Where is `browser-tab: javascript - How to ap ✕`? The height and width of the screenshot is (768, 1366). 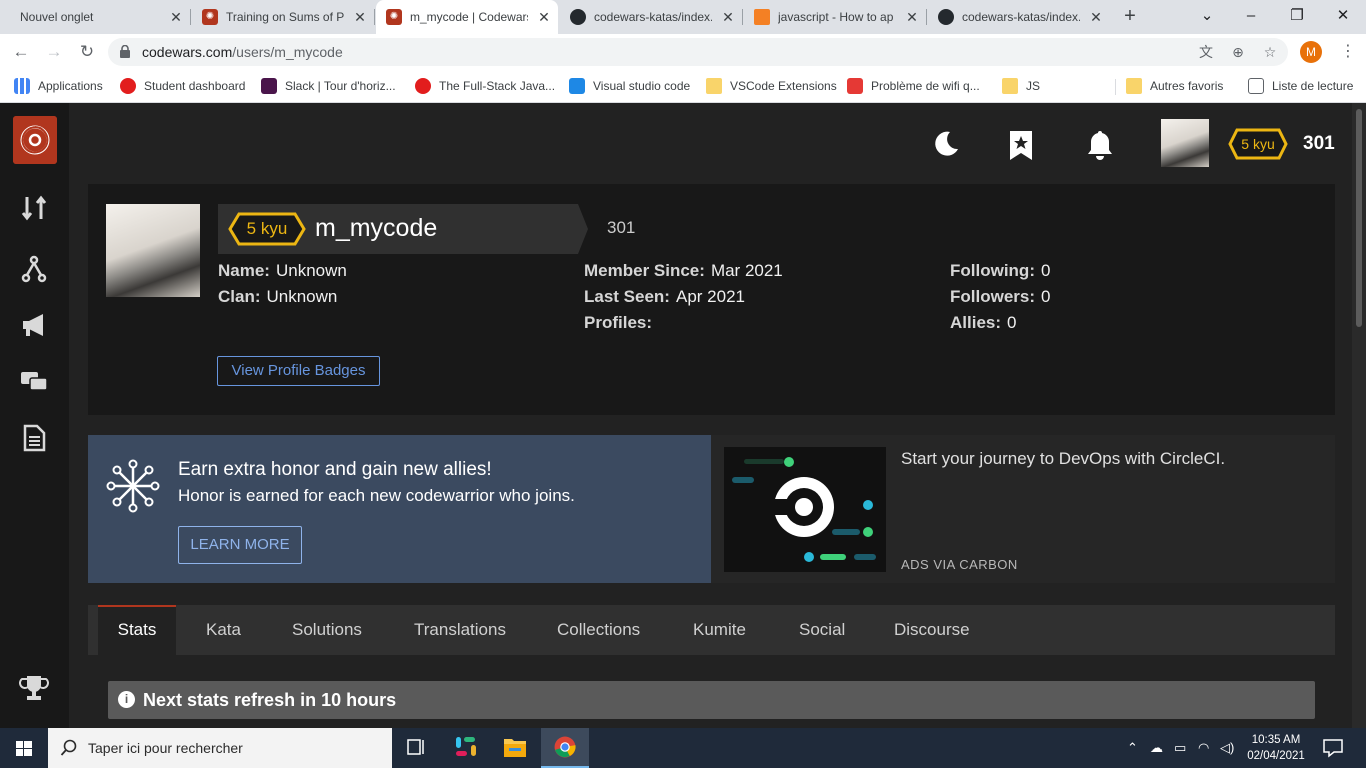
browser-tab: javascript - How to ap ✕ is located at coordinates (835, 17).